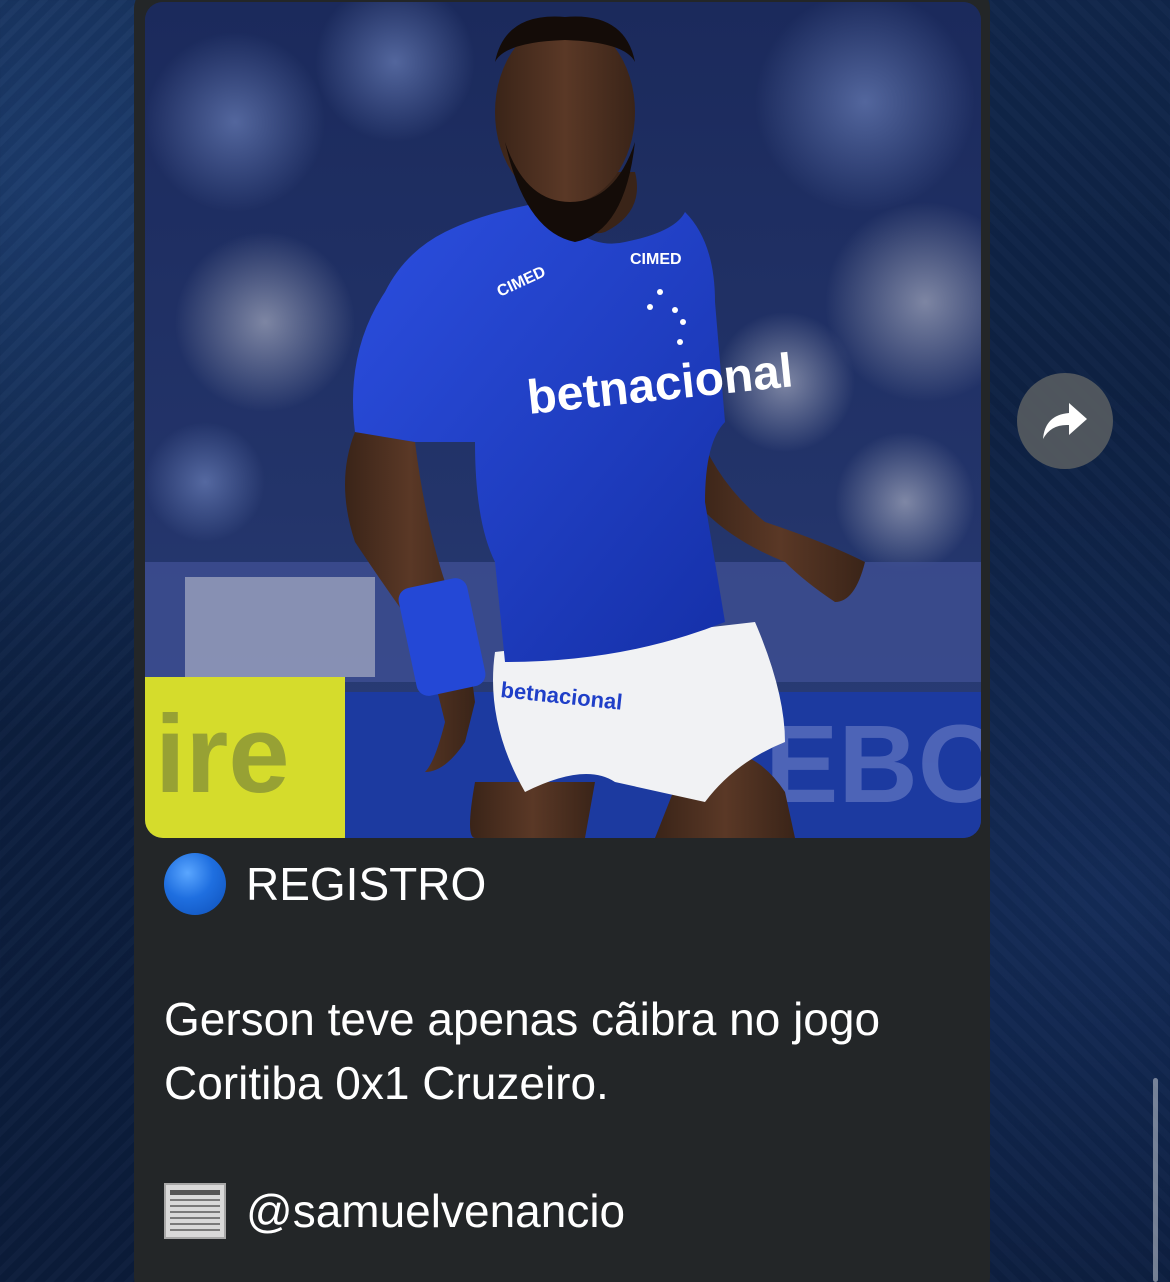 Image resolution: width=1170 pixels, height=1282 pixels. I want to click on forward-button, so click(1065, 421).